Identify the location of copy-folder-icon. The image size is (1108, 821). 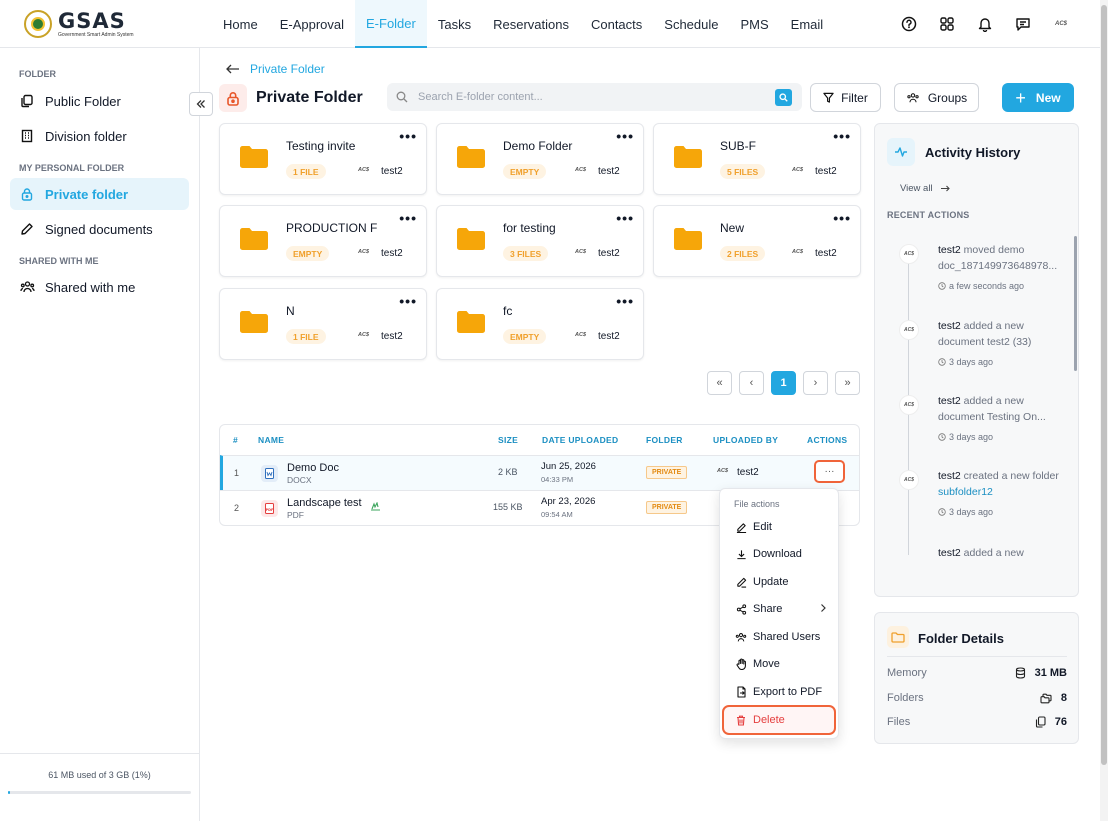
(27, 101).